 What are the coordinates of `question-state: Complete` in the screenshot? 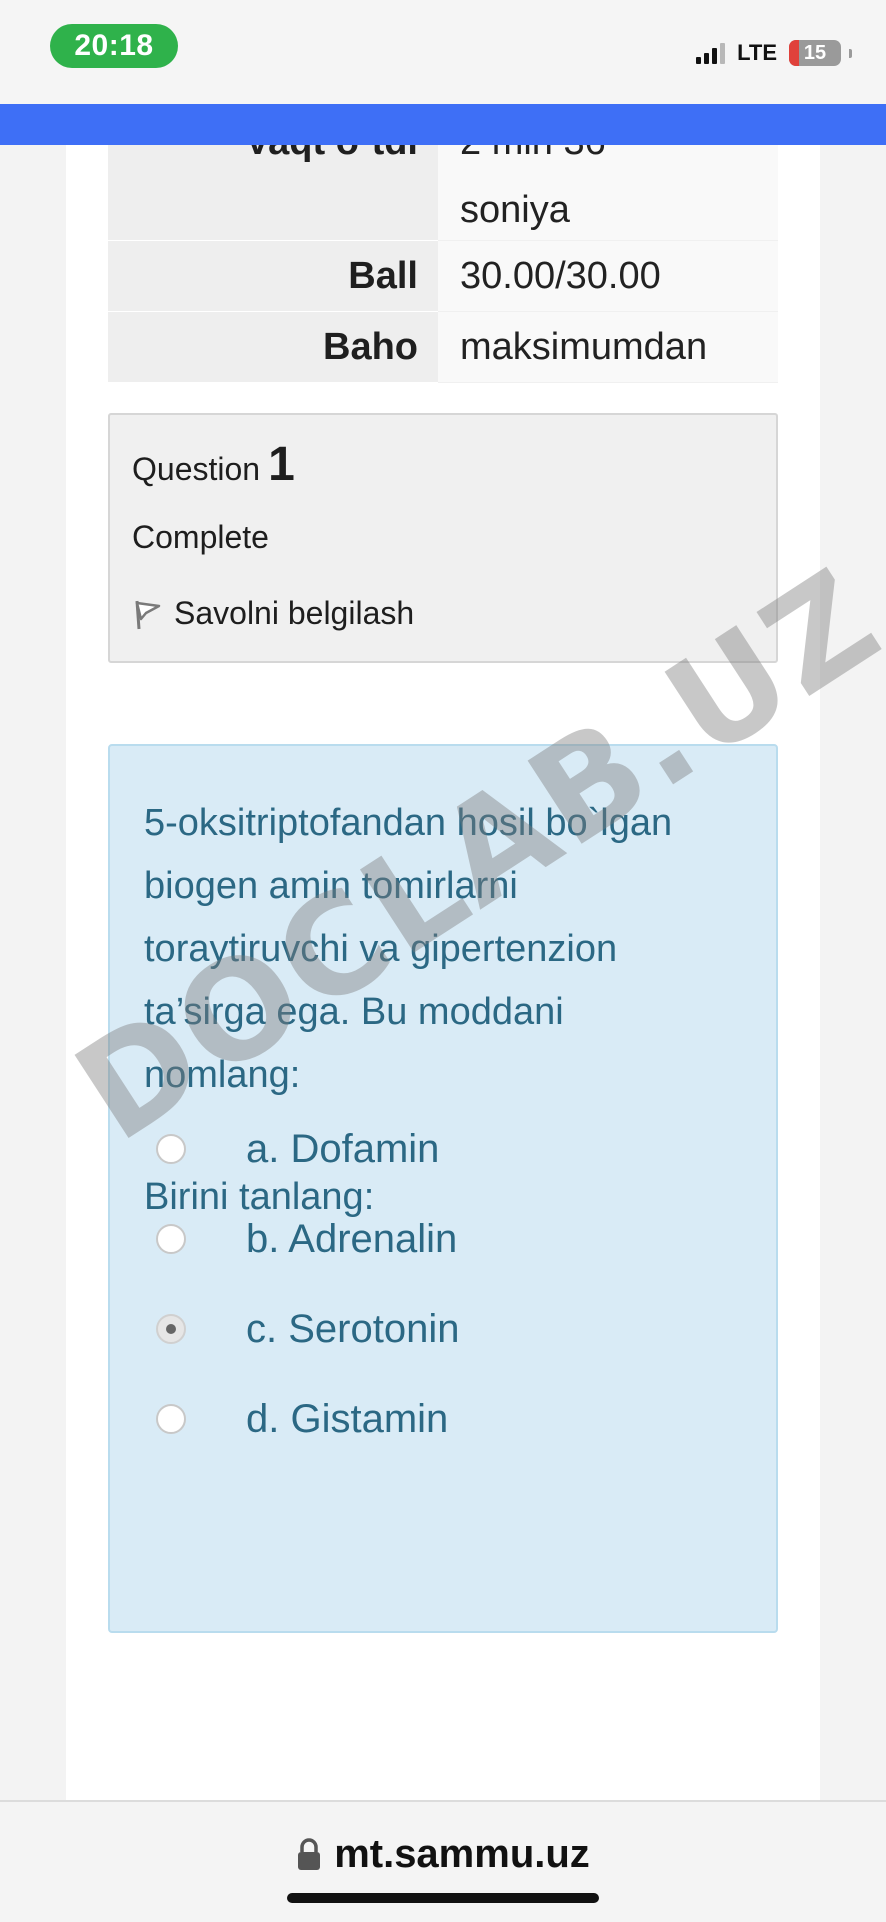 It's located at (200, 537).